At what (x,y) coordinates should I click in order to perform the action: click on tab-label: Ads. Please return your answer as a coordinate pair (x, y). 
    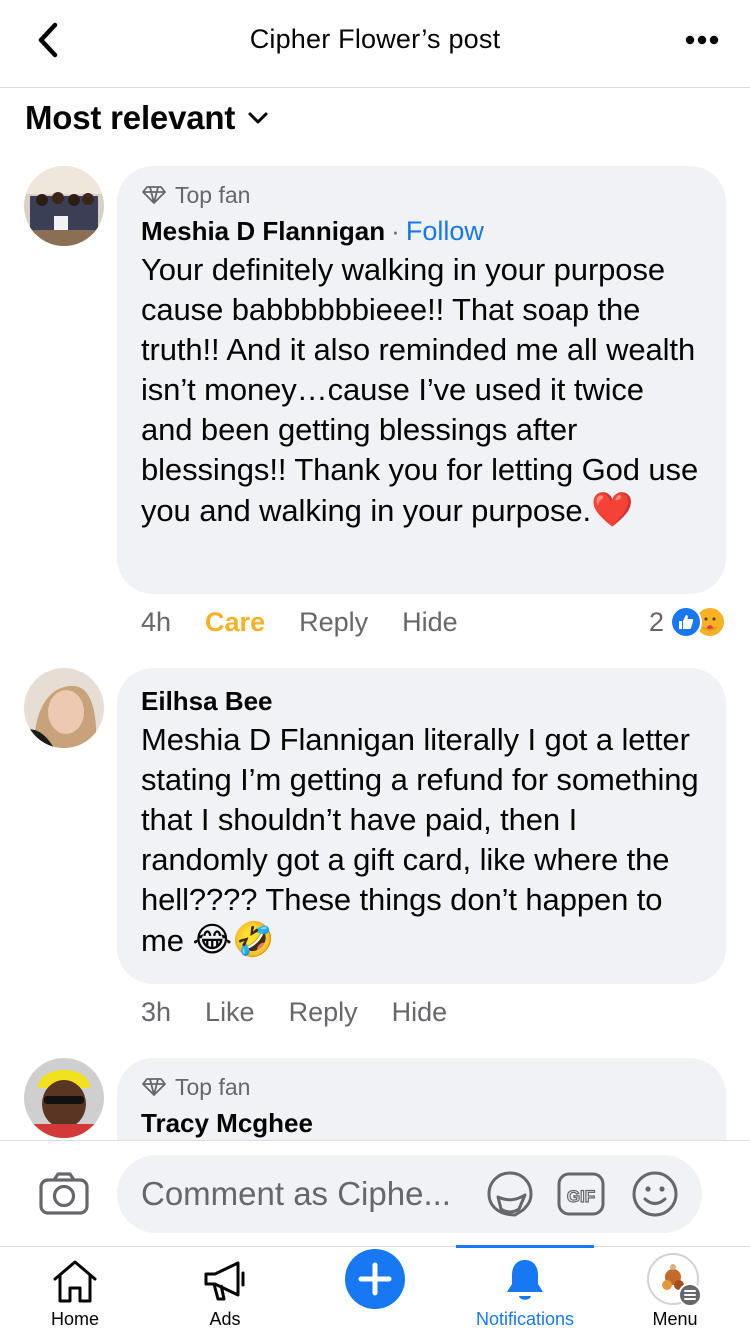
    Looking at the image, I should click on (225, 1319).